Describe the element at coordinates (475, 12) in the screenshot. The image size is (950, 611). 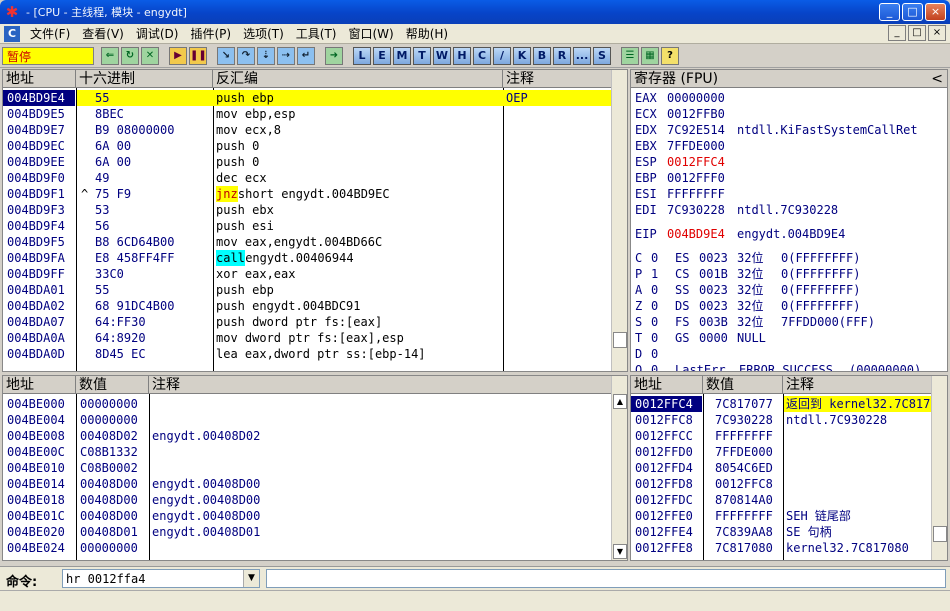
I see `title-bar: ✱ - [CPU - 主线程, 模块 - engydt] _ □ ×` at that location.